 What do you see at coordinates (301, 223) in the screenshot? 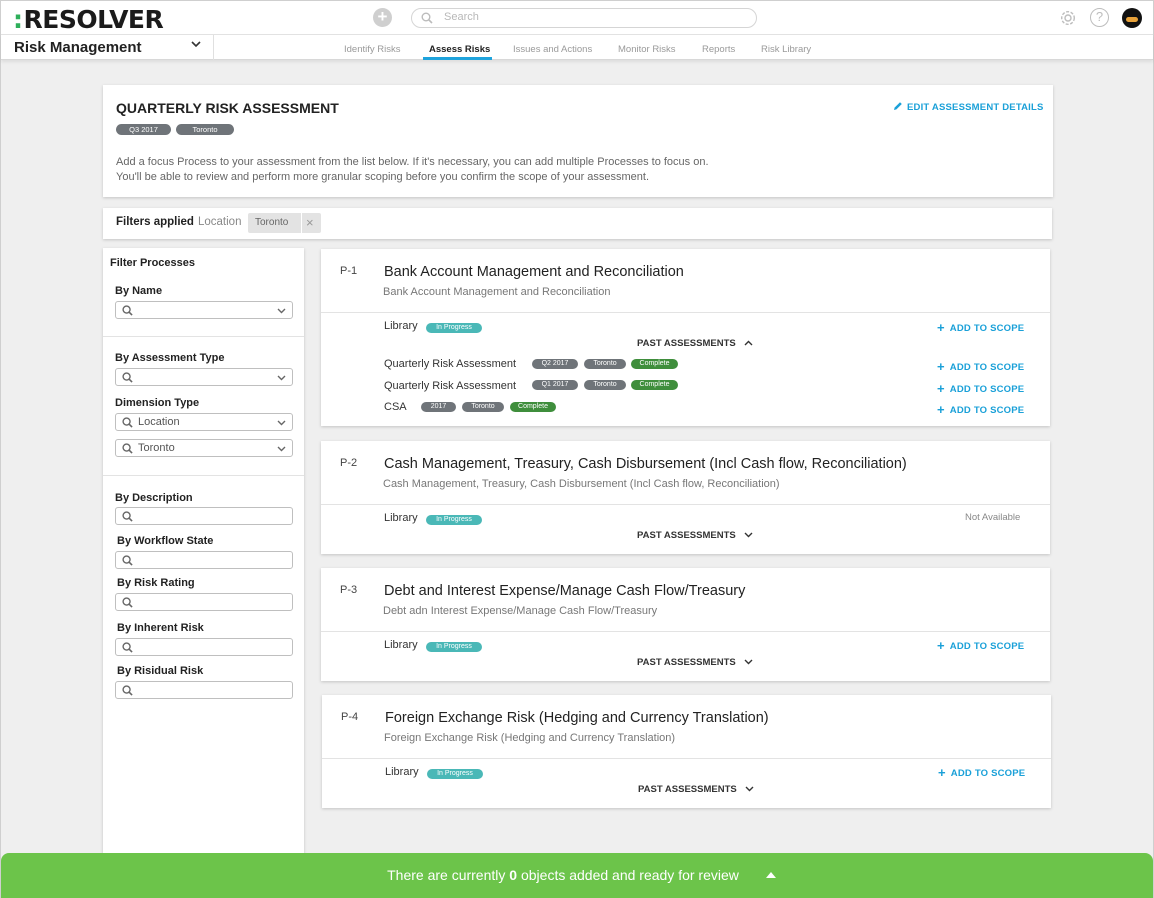
I see `chip-divider` at bounding box center [301, 223].